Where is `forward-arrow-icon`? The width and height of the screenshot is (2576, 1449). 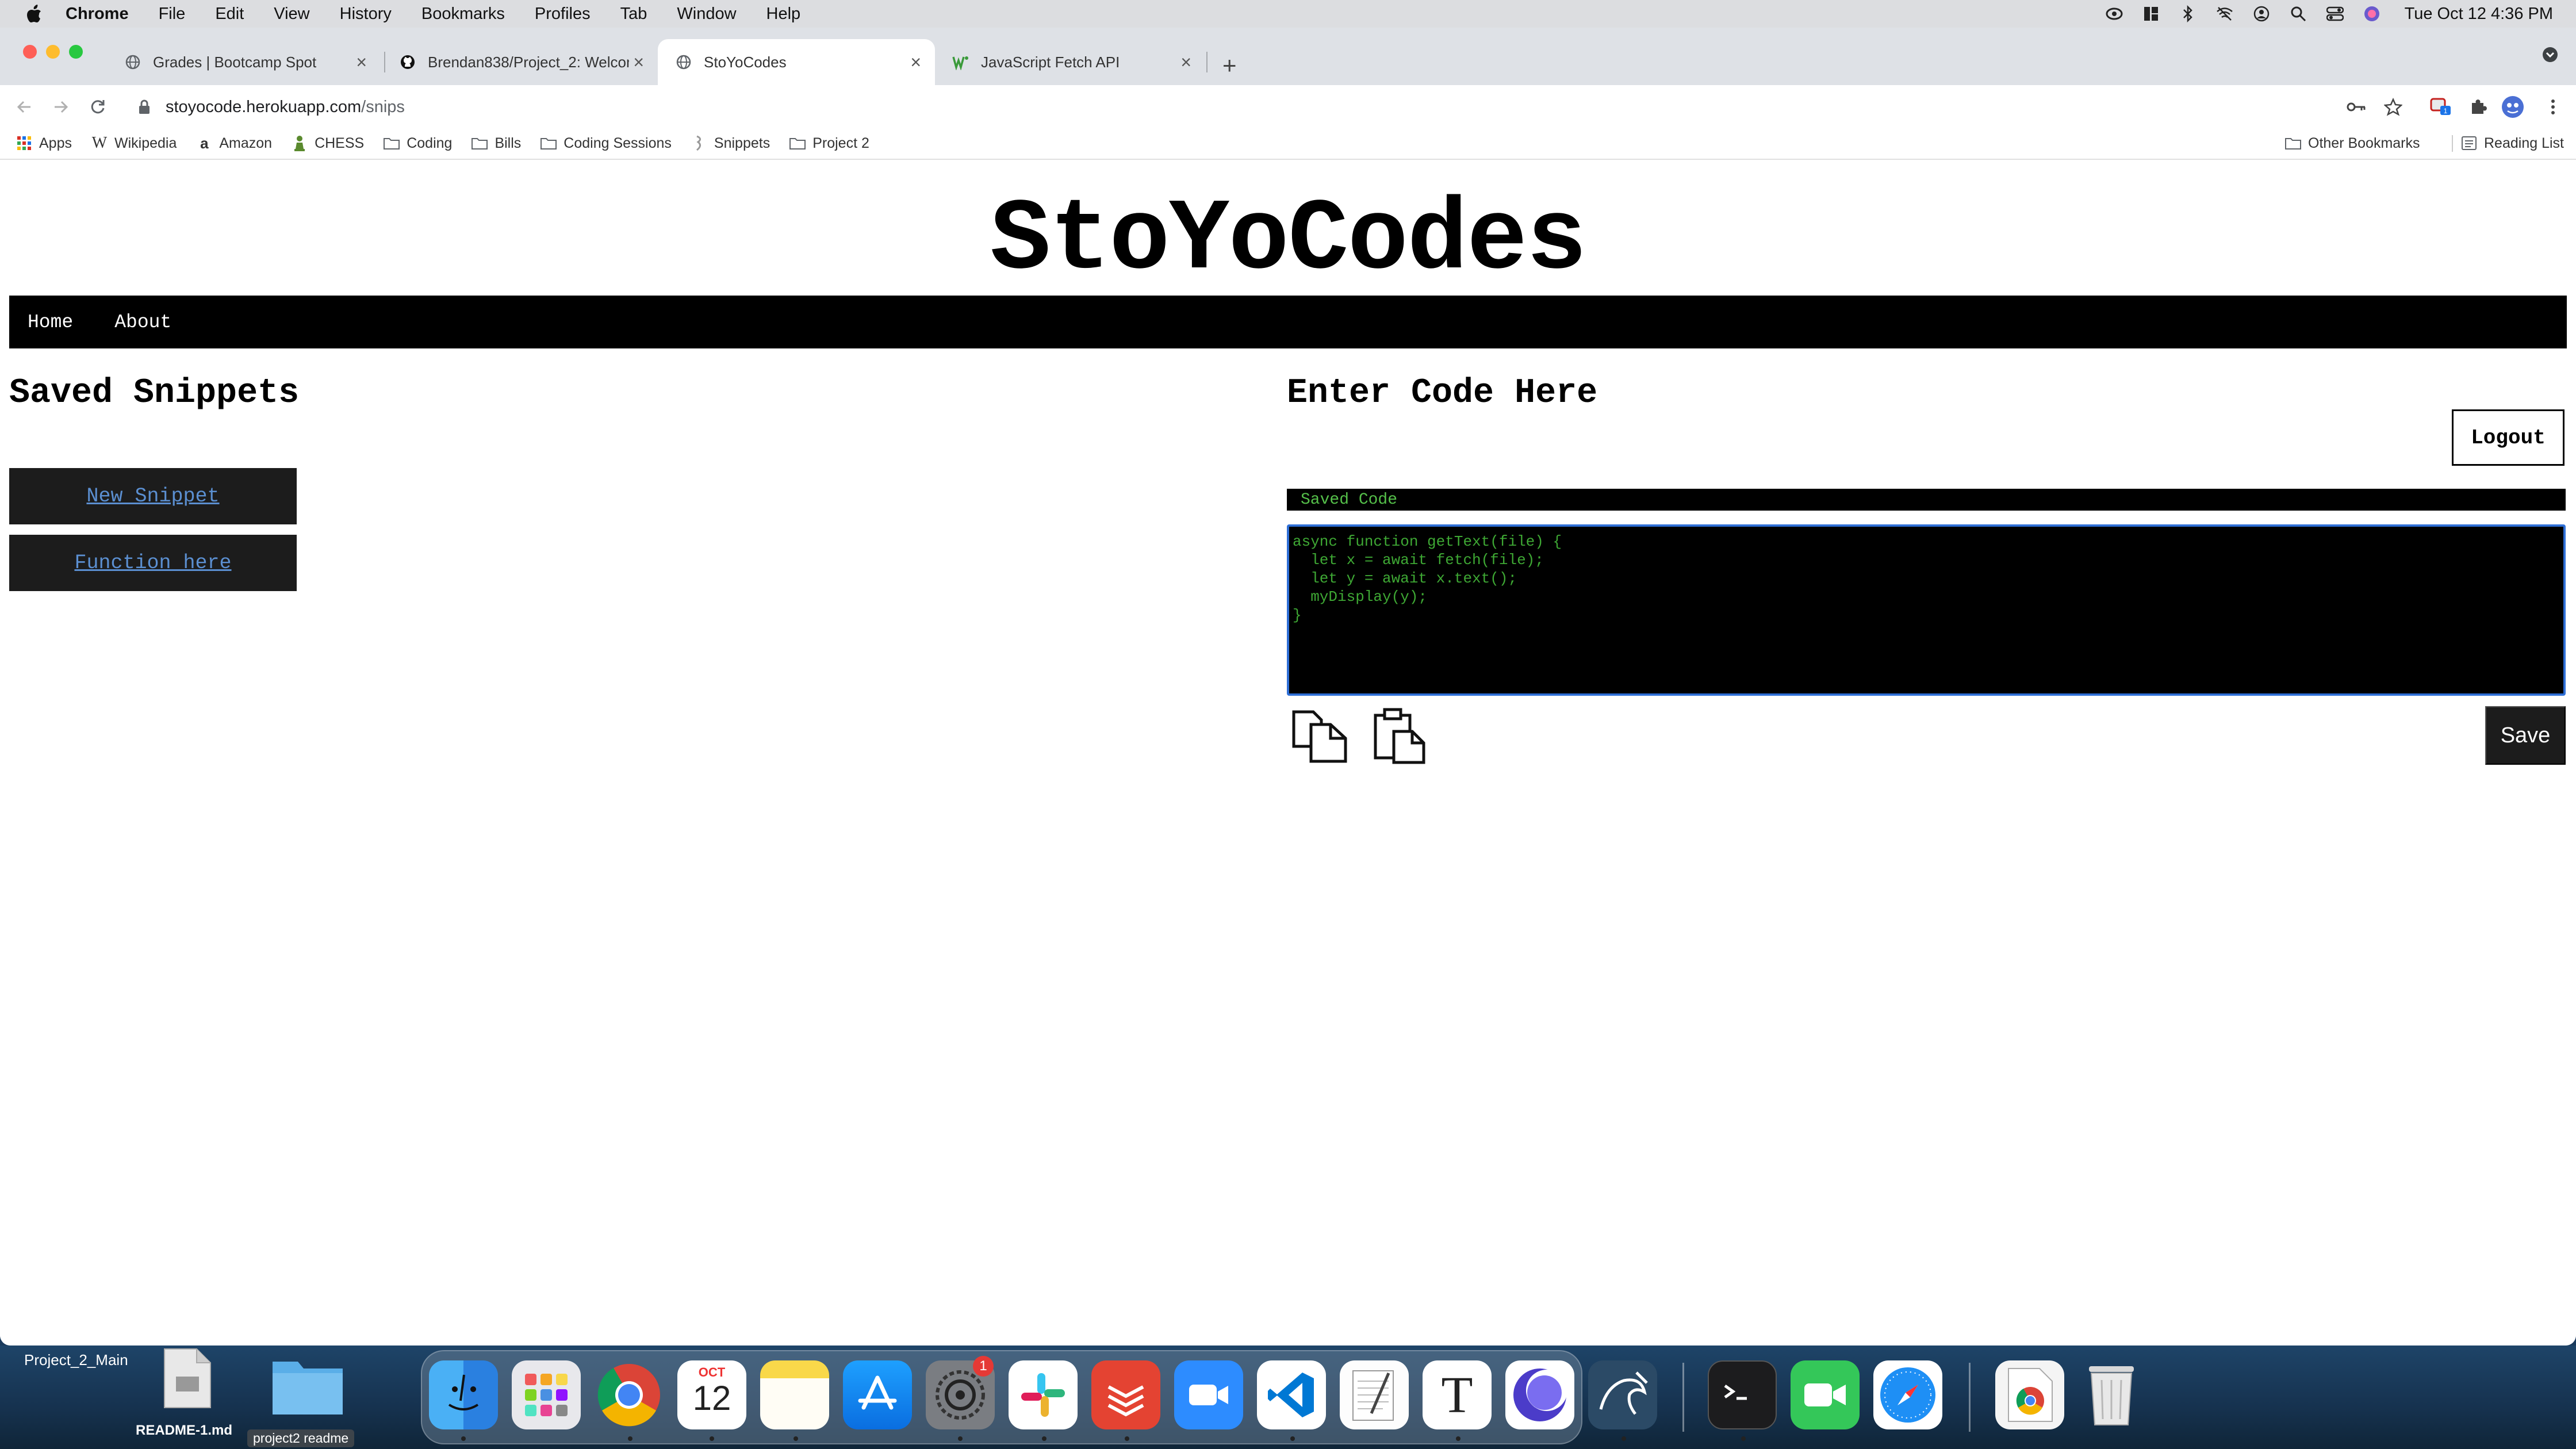 forward-arrow-icon is located at coordinates (61, 107).